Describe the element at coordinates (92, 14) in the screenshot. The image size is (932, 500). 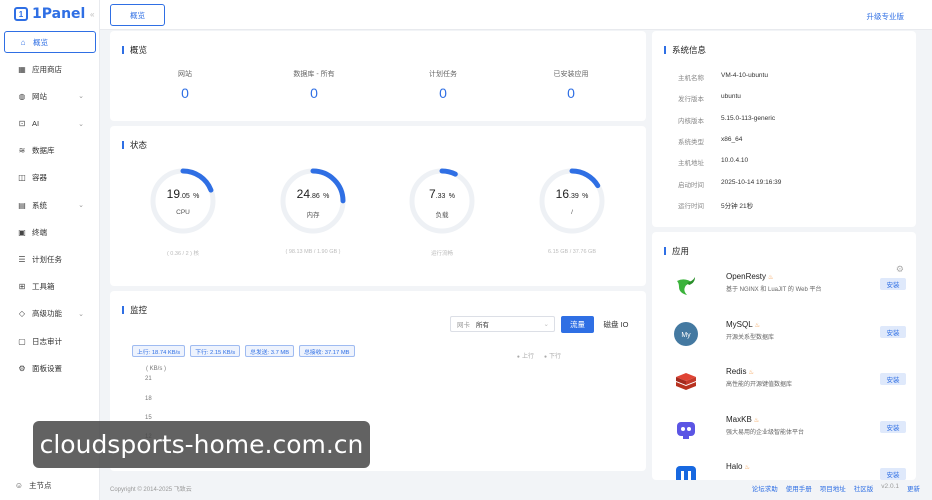
I see `collapse-icon: «` at that location.